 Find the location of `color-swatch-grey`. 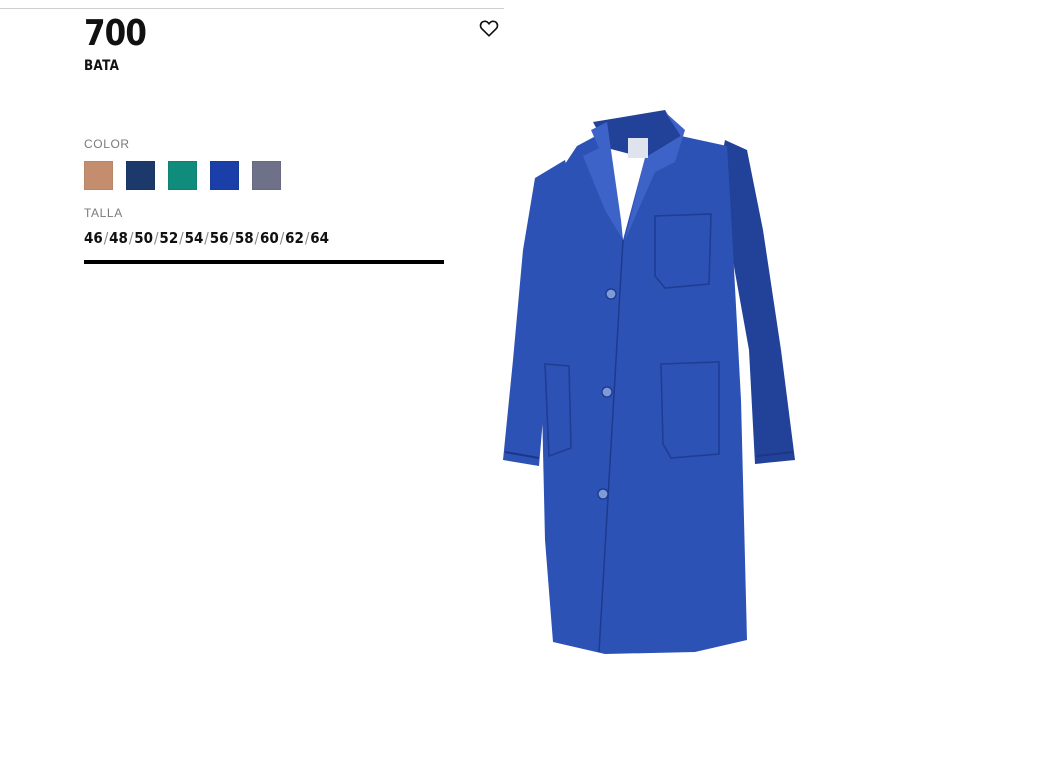

color-swatch-grey is located at coordinates (266, 175).